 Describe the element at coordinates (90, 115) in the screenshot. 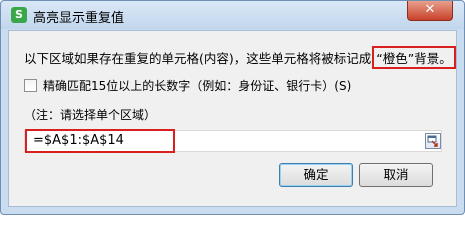

I see `note-text: （注：请选择单个区域）` at that location.